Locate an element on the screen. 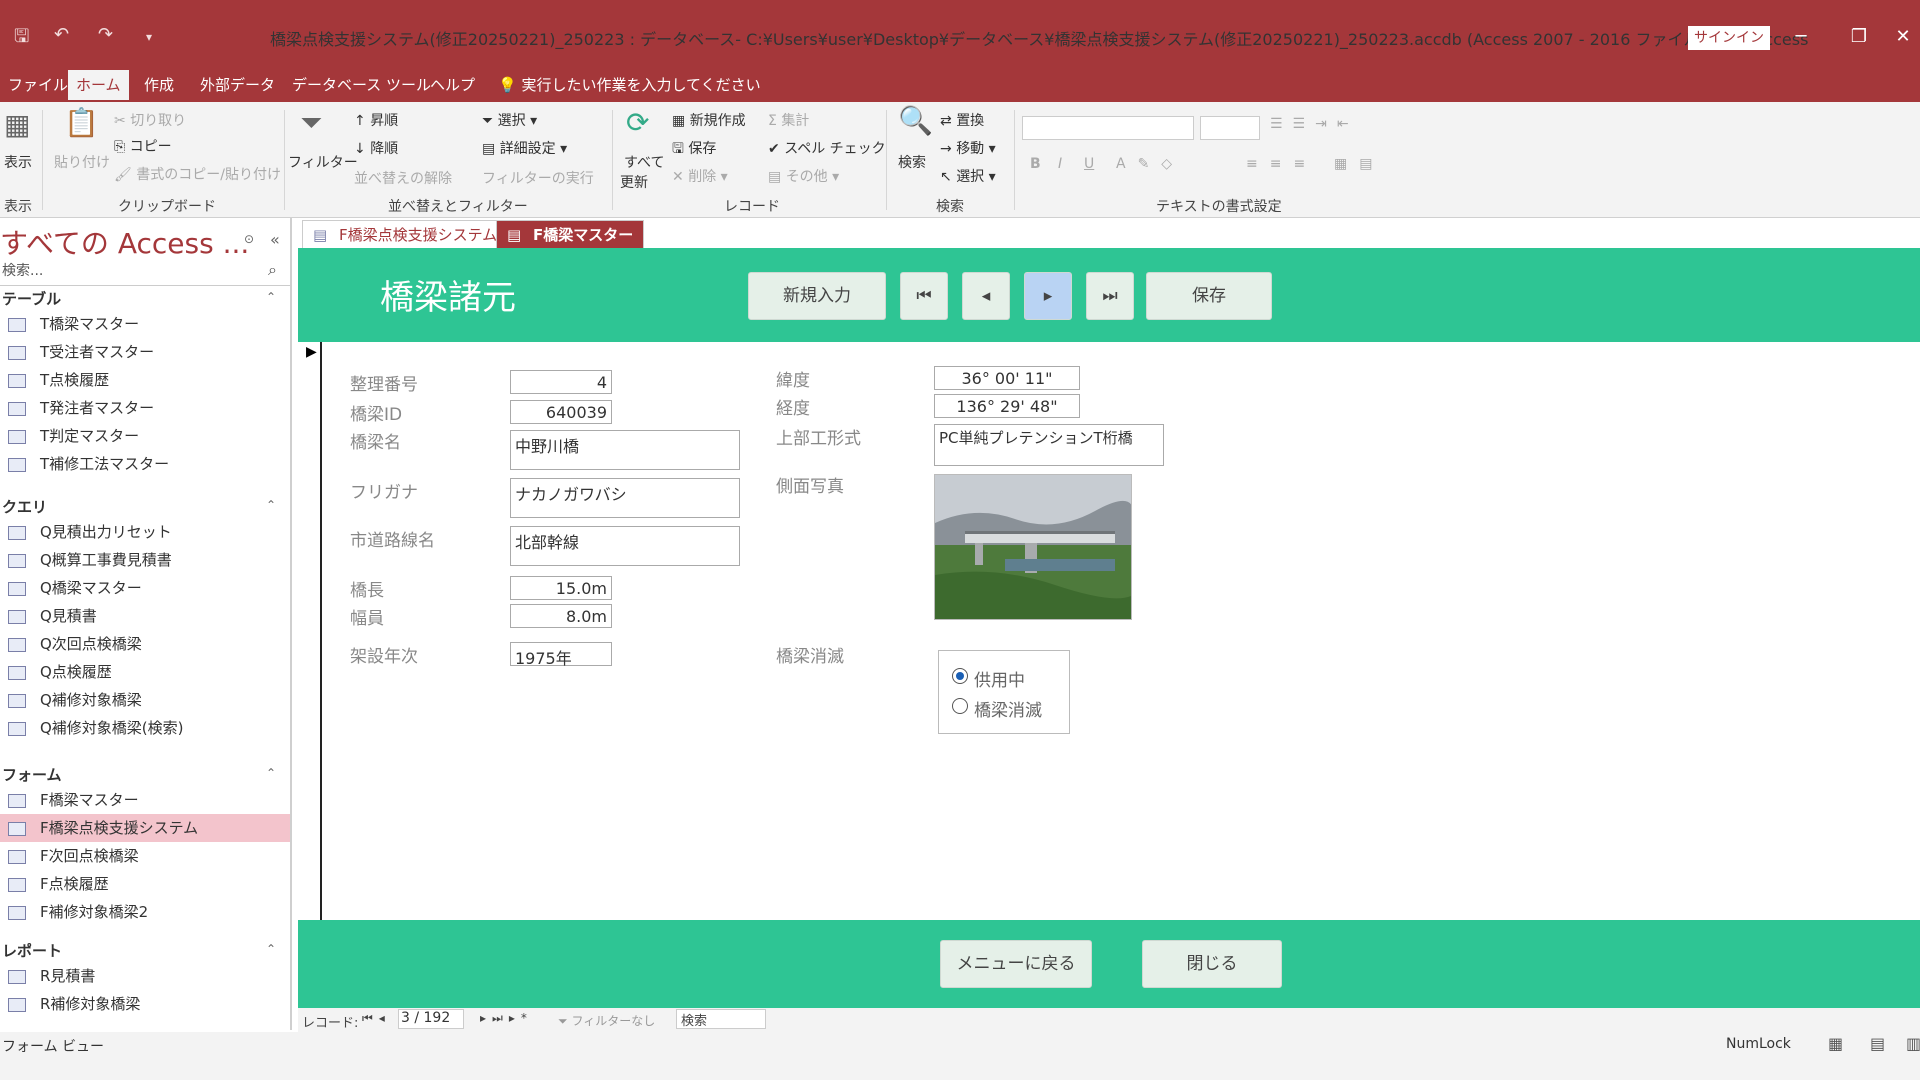 Image resolution: width=1920 pixels, height=1080 pixels. search-icon: ⌕ is located at coordinates (272, 270).